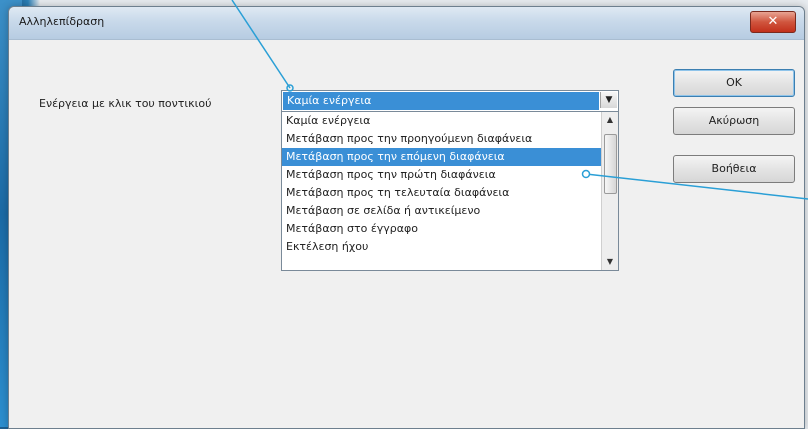 The height and width of the screenshot is (429, 808). What do you see at coordinates (261, 44) in the screenshot?
I see `callout-line-combobox` at bounding box center [261, 44].